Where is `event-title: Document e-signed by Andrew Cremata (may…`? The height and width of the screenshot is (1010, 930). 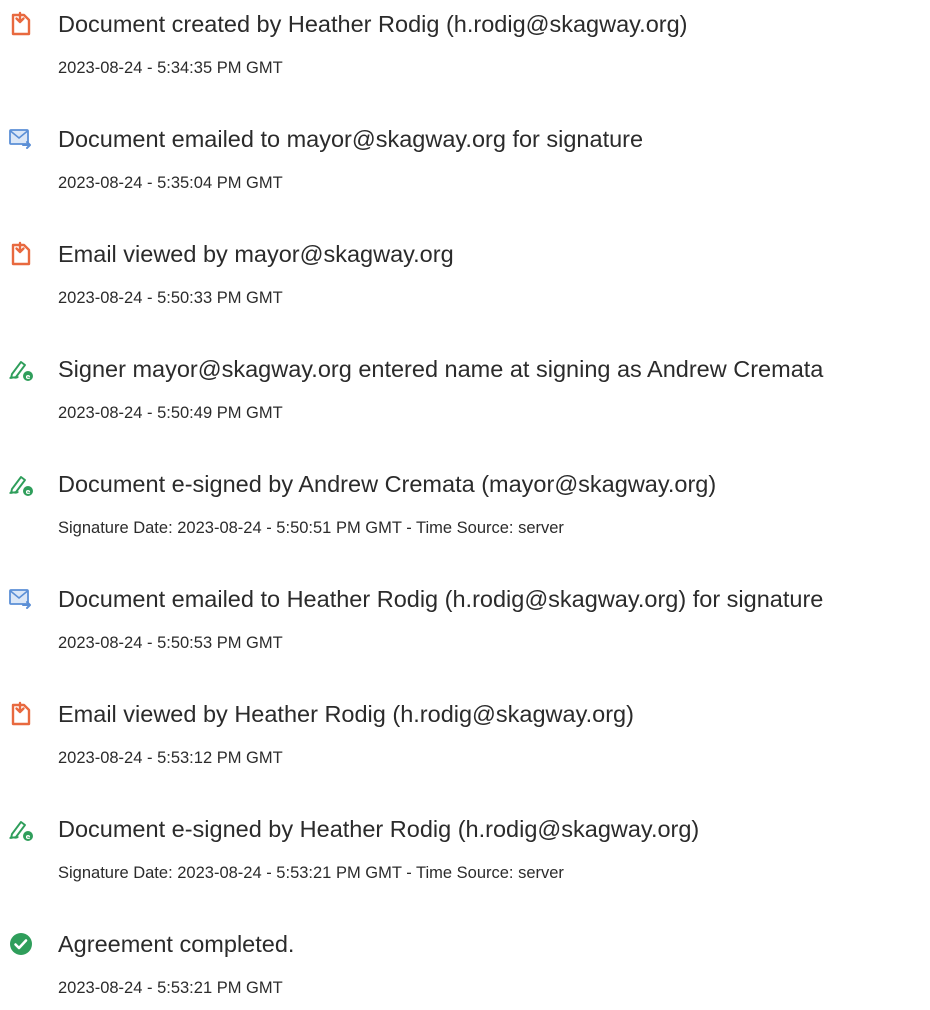
event-title: Document e-signed by Andrew Cremata (may… is located at coordinates (387, 484).